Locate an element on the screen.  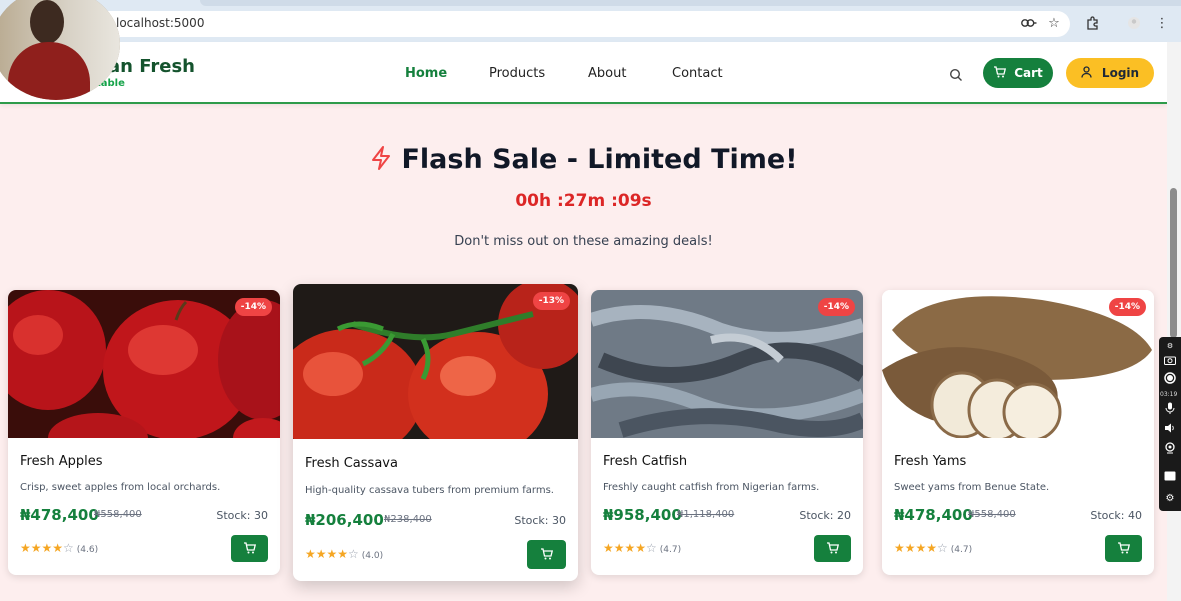
product-old-price: ₦1,118,400 is located at coordinates (706, 514).